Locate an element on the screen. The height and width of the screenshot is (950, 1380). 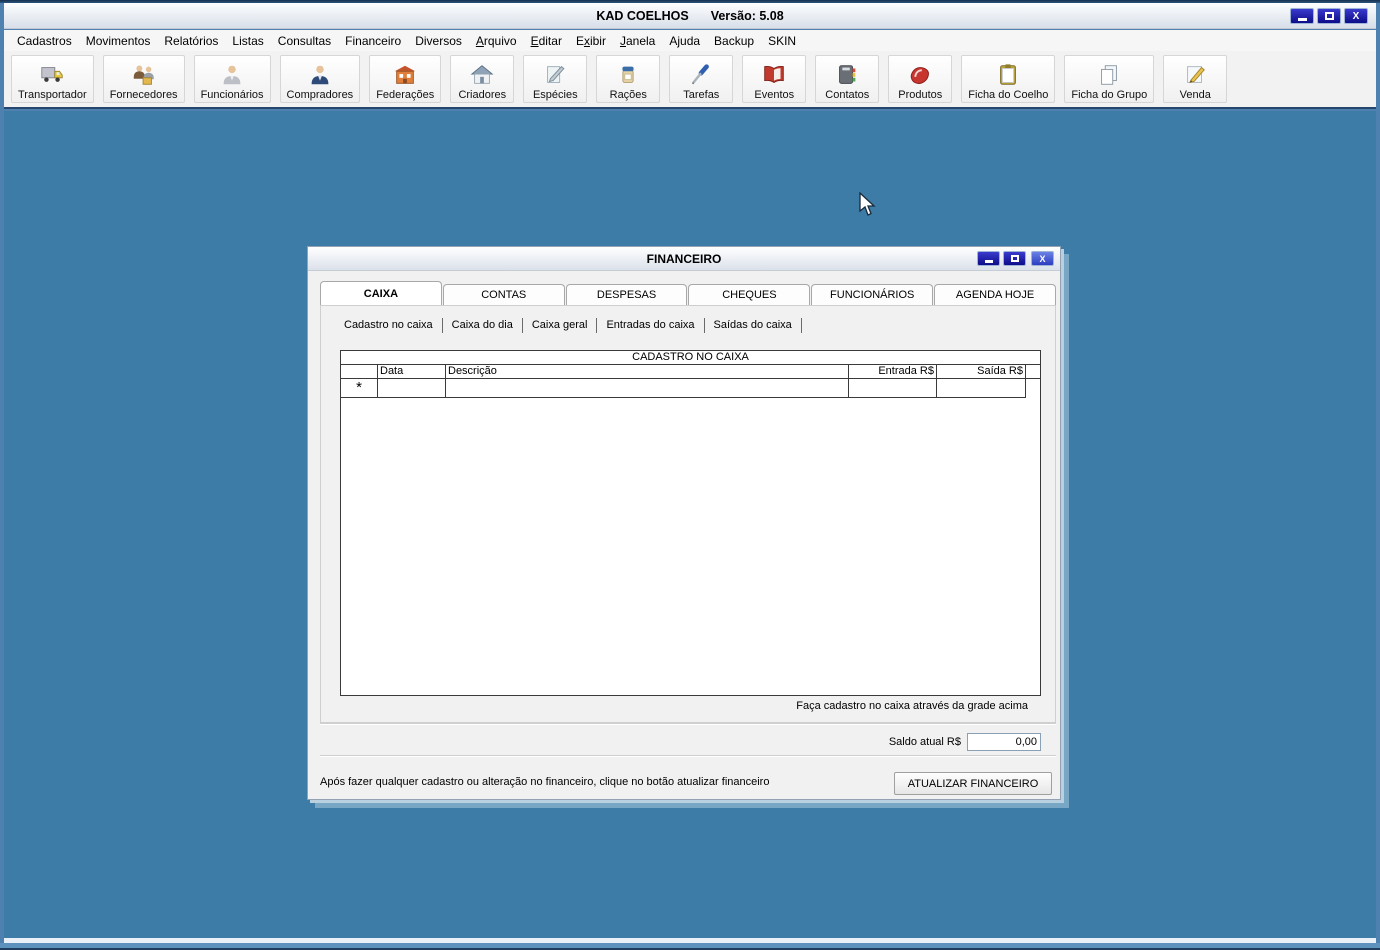
toolbar-button-transportador: Transportador is located at coordinates (52, 79).